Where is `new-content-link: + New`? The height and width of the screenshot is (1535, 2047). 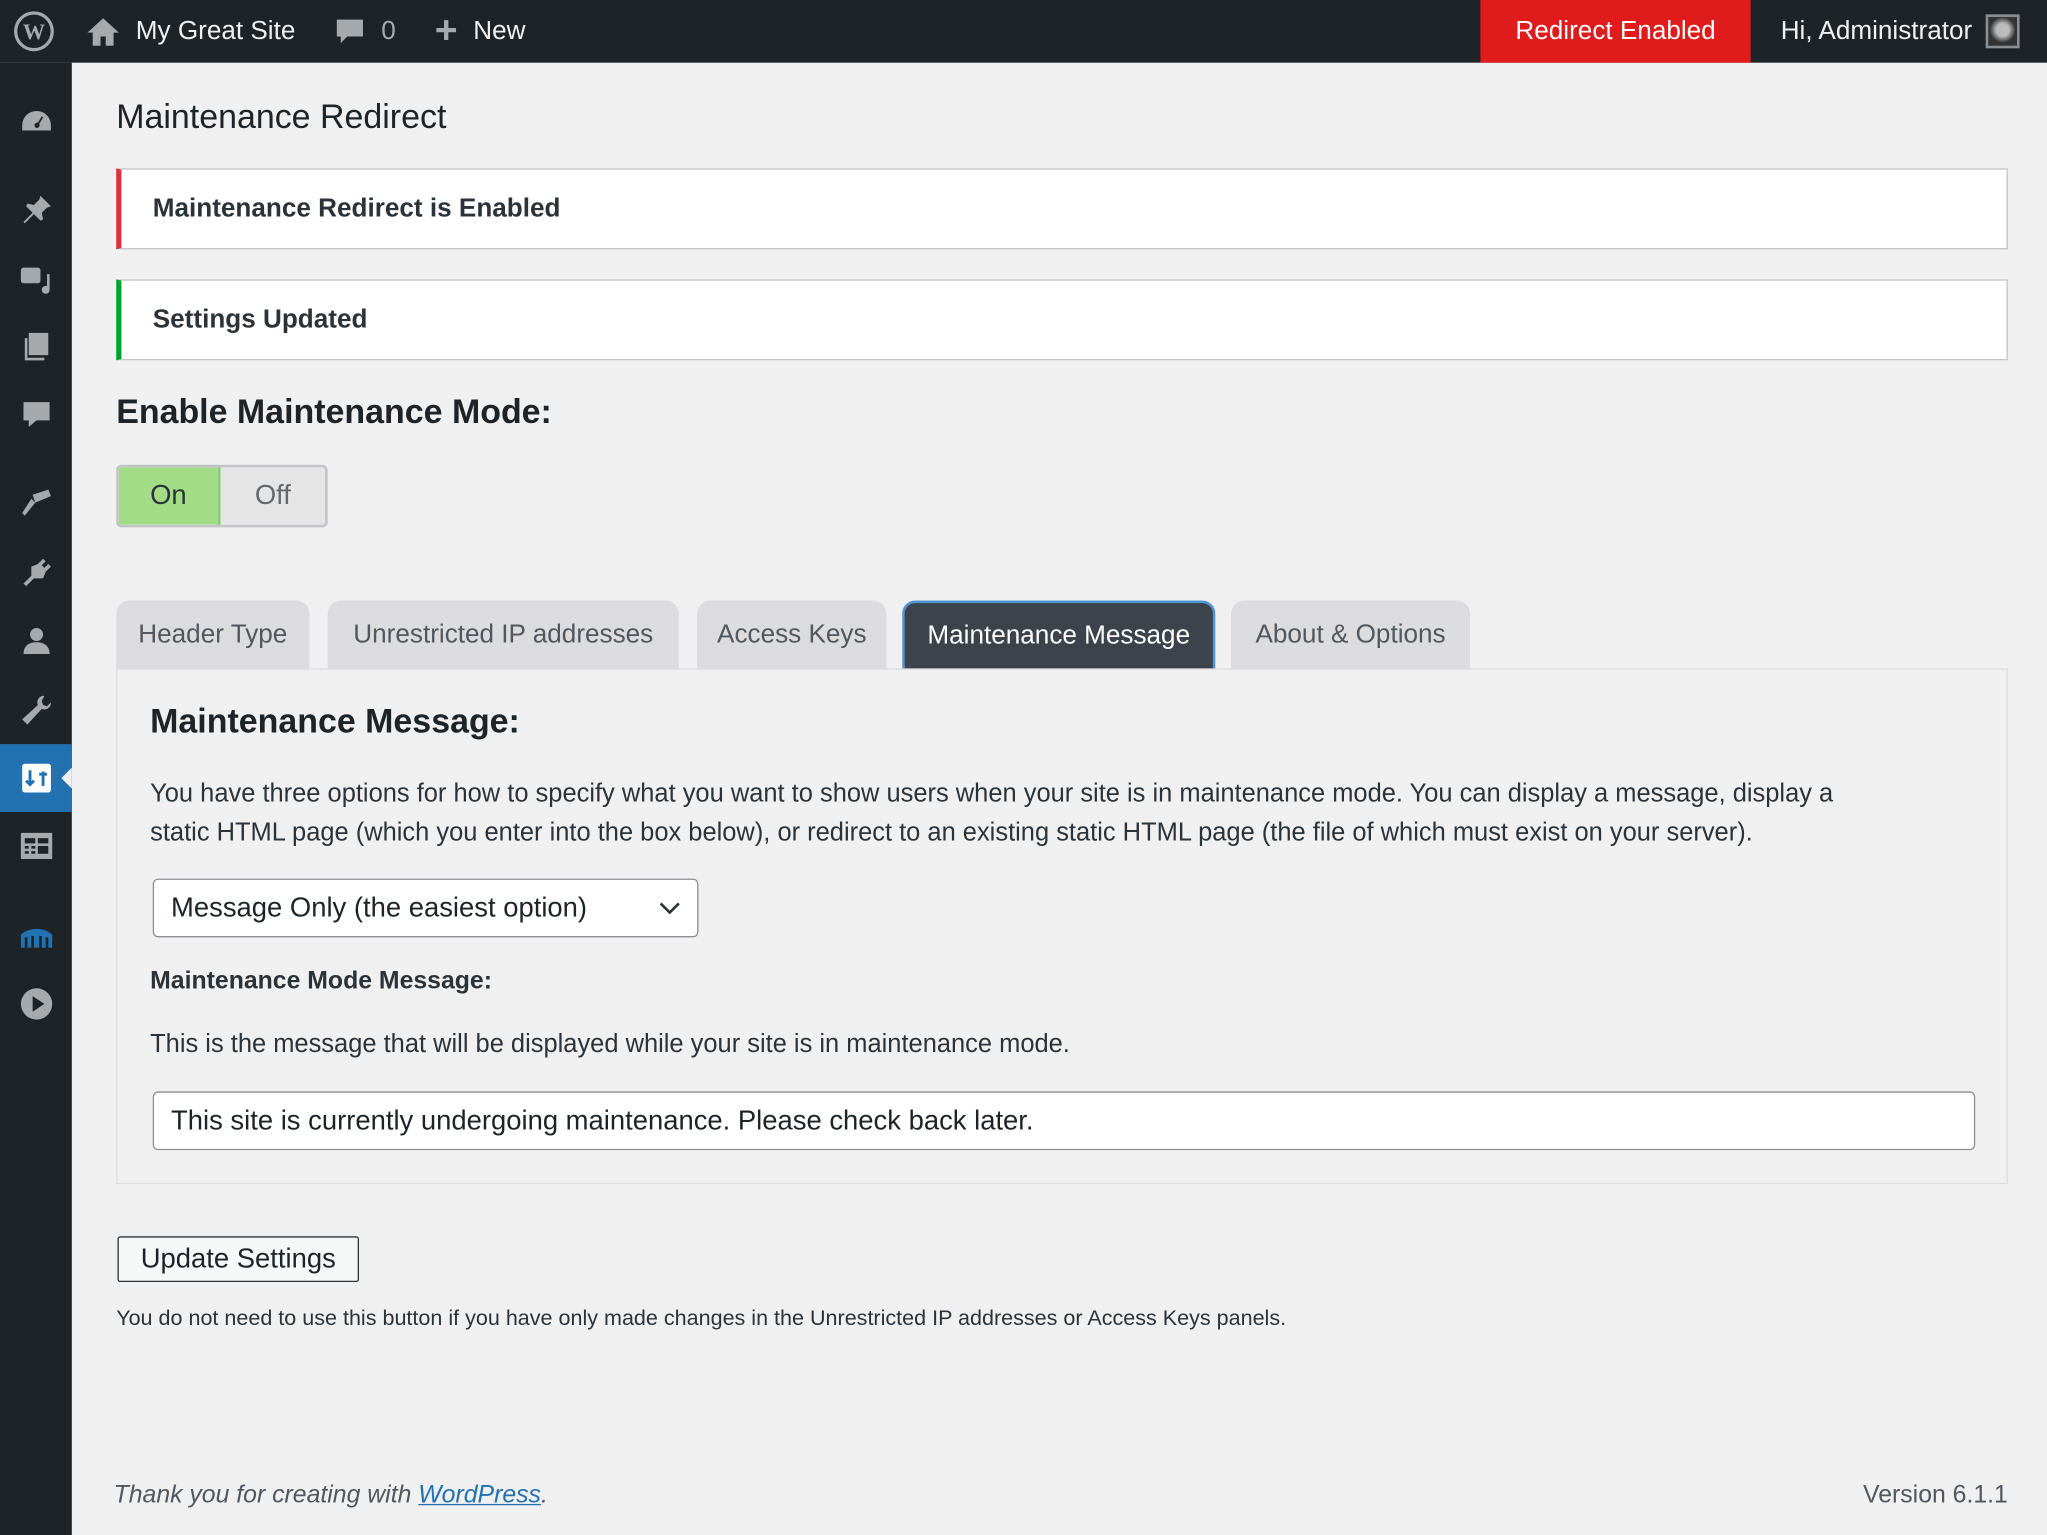 new-content-link: + New is located at coordinates (480, 31).